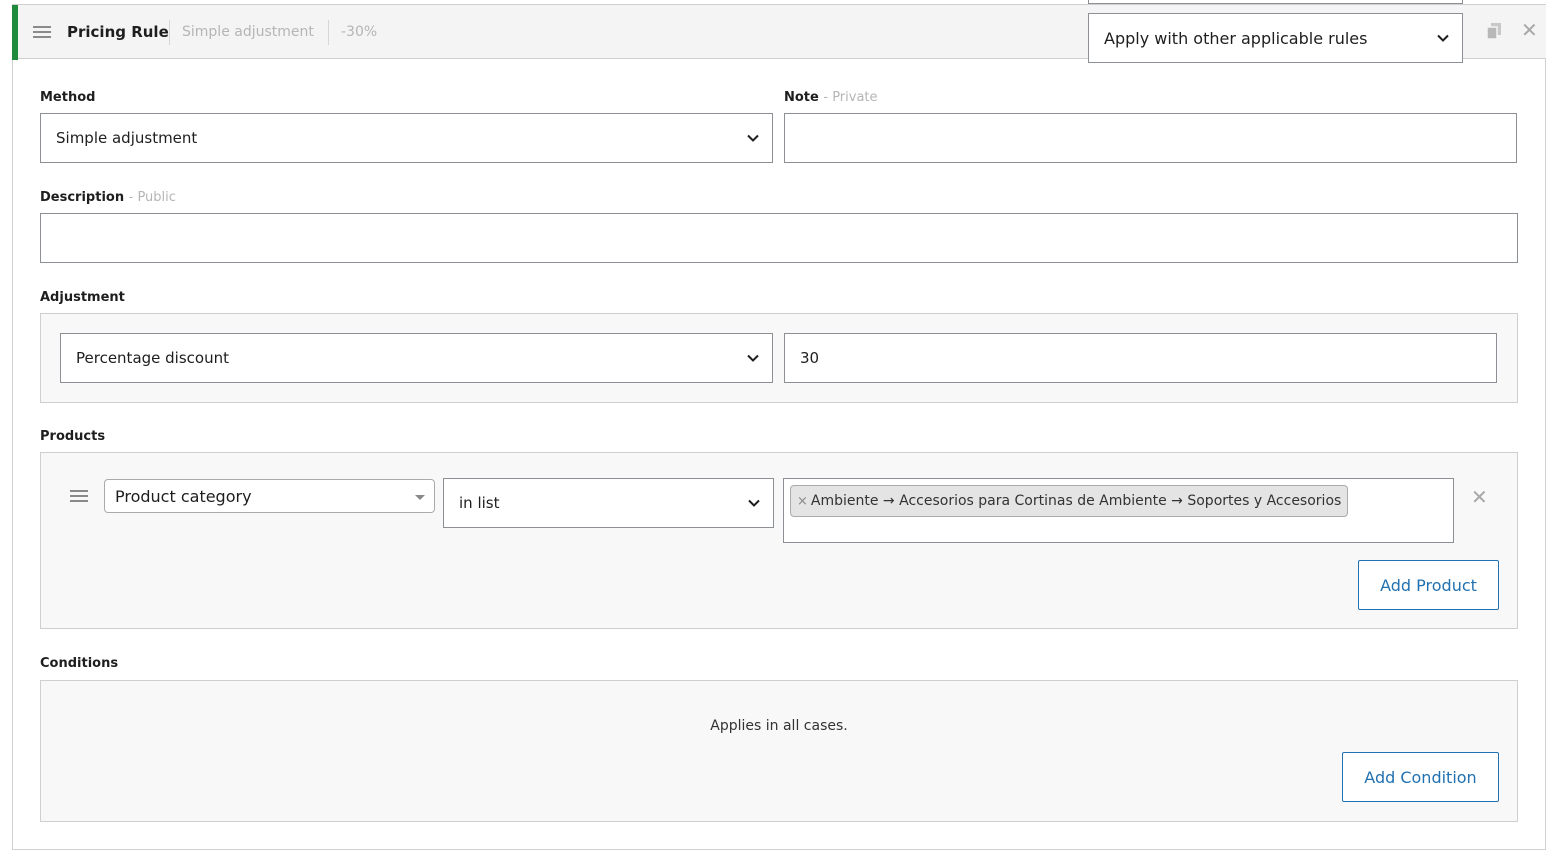 This screenshot has height=859, width=1555. I want to click on dropdown-overlay-edge, so click(1275, 2).